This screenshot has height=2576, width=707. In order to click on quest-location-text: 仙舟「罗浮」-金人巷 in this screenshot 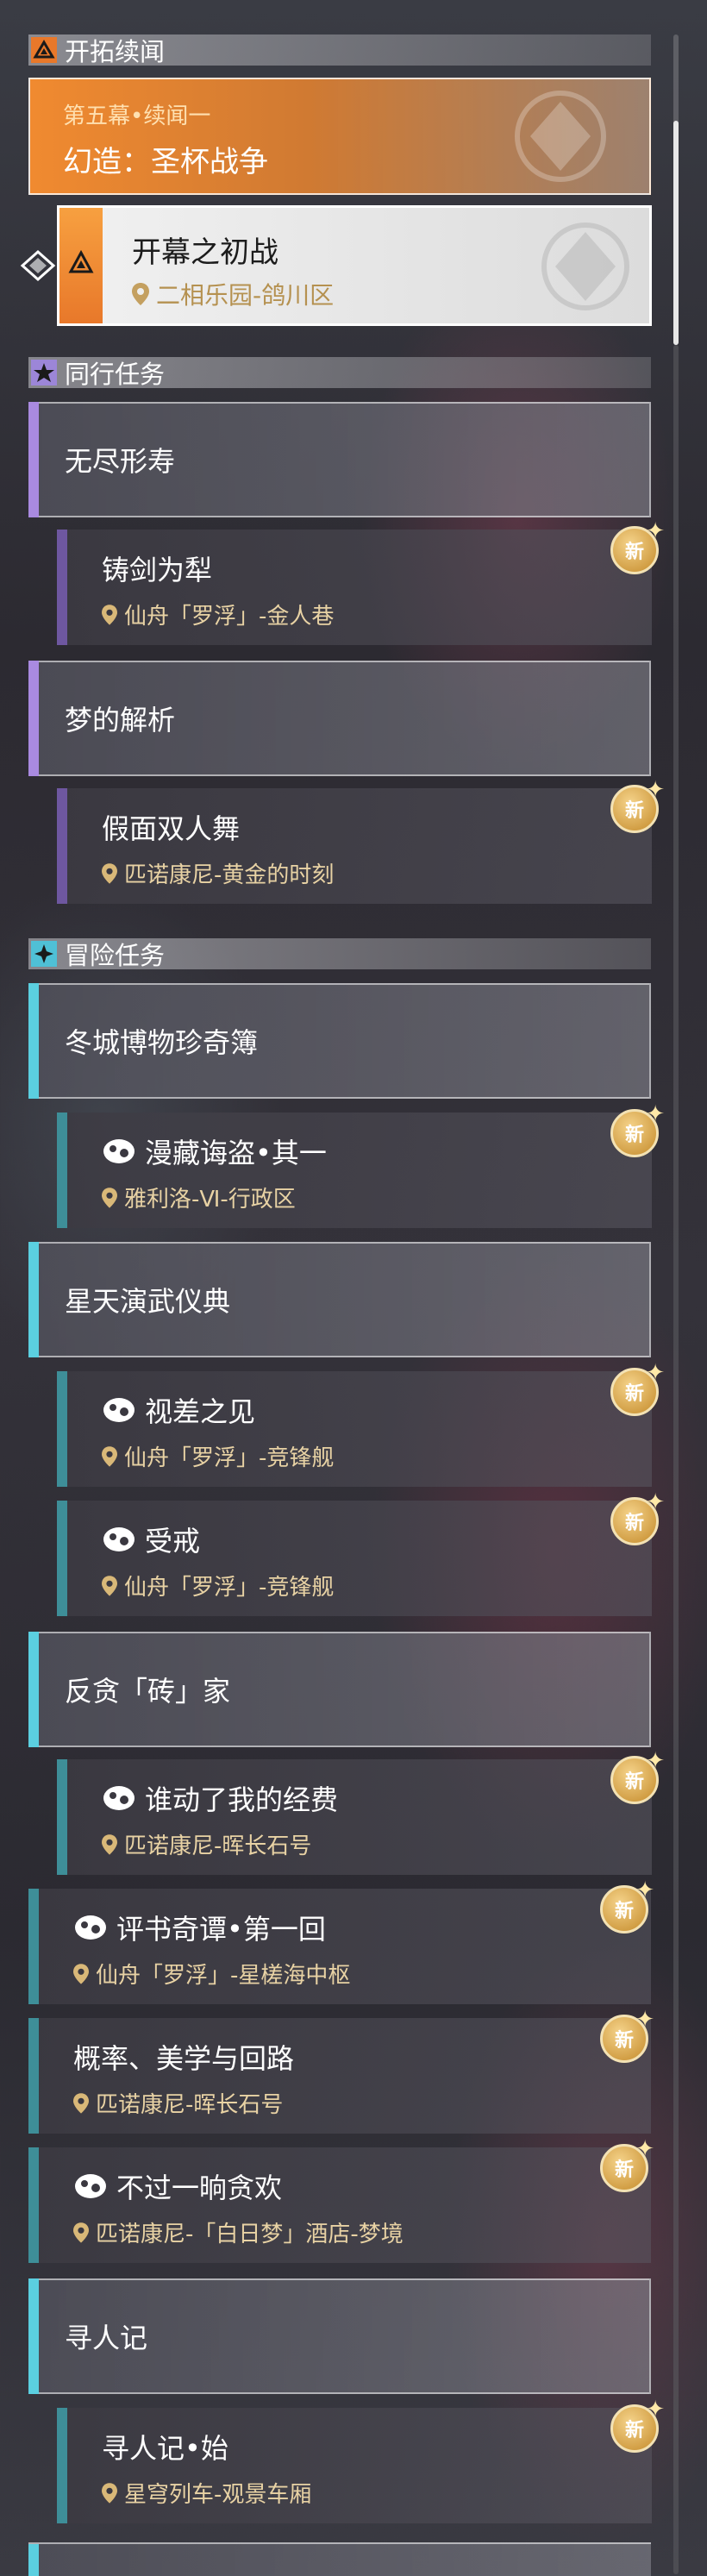, I will do `click(229, 617)`.